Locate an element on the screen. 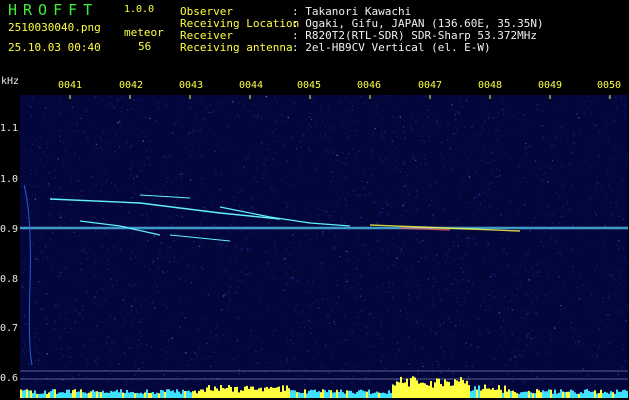 This screenshot has width=629, height=400. y-tick: 1.0 is located at coordinates (9, 179).